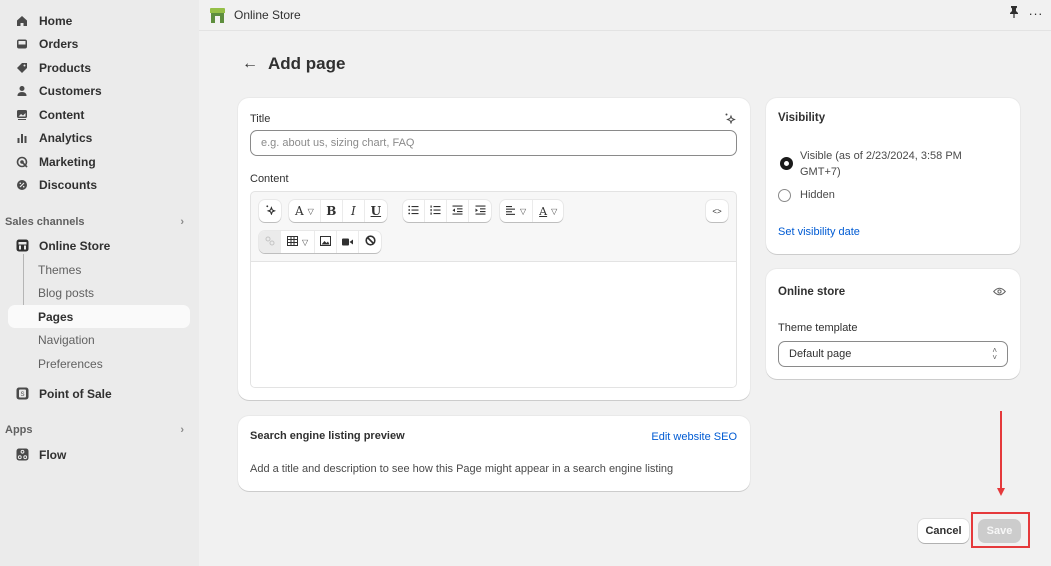 This screenshot has height=566, width=1051. I want to click on sidebar-subitem-blog-posts: Blog posts, so click(99, 292).